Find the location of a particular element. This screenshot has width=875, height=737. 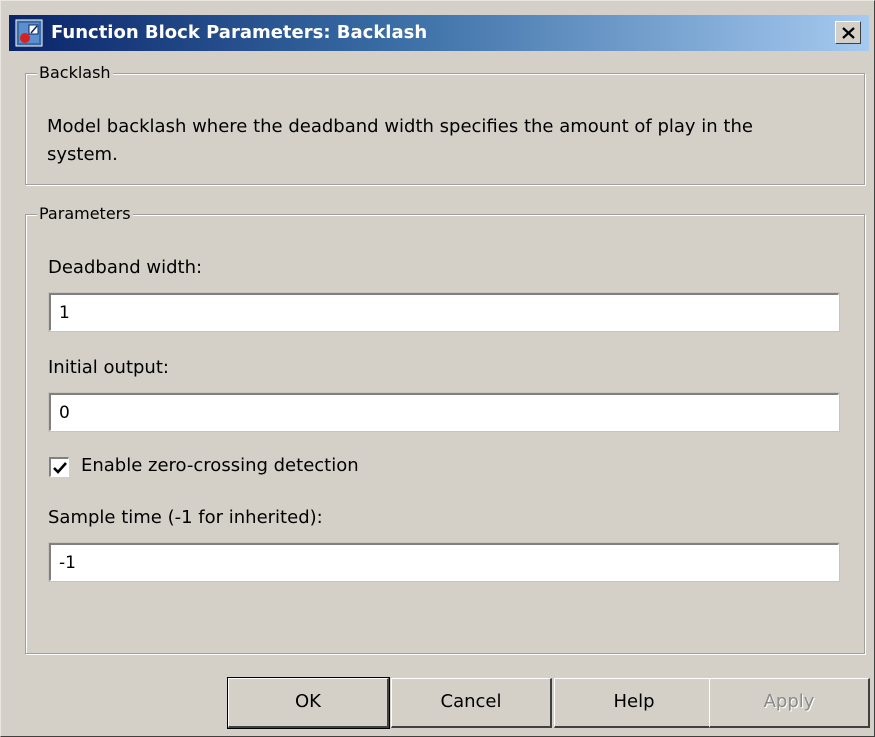

deadband-width-input is located at coordinates (444, 312).